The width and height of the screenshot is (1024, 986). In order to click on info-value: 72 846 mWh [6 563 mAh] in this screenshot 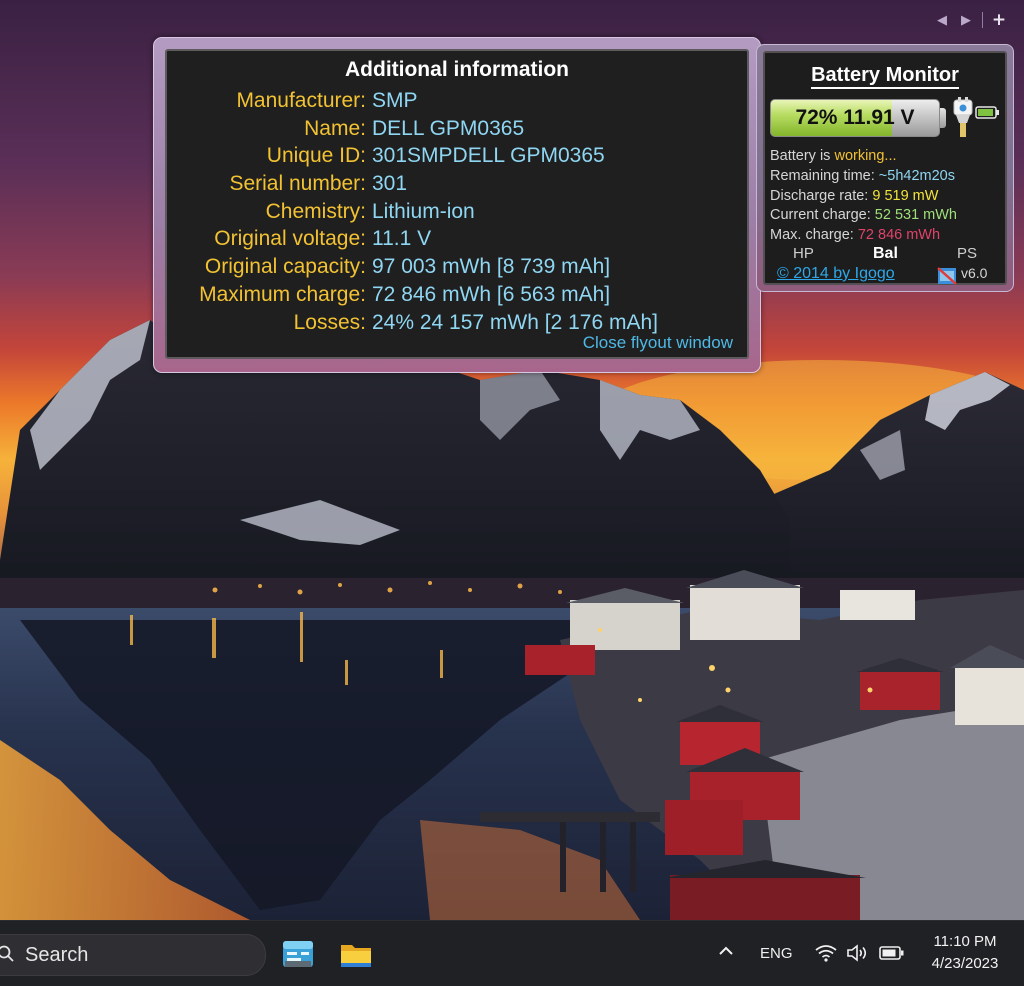, I will do `click(491, 294)`.